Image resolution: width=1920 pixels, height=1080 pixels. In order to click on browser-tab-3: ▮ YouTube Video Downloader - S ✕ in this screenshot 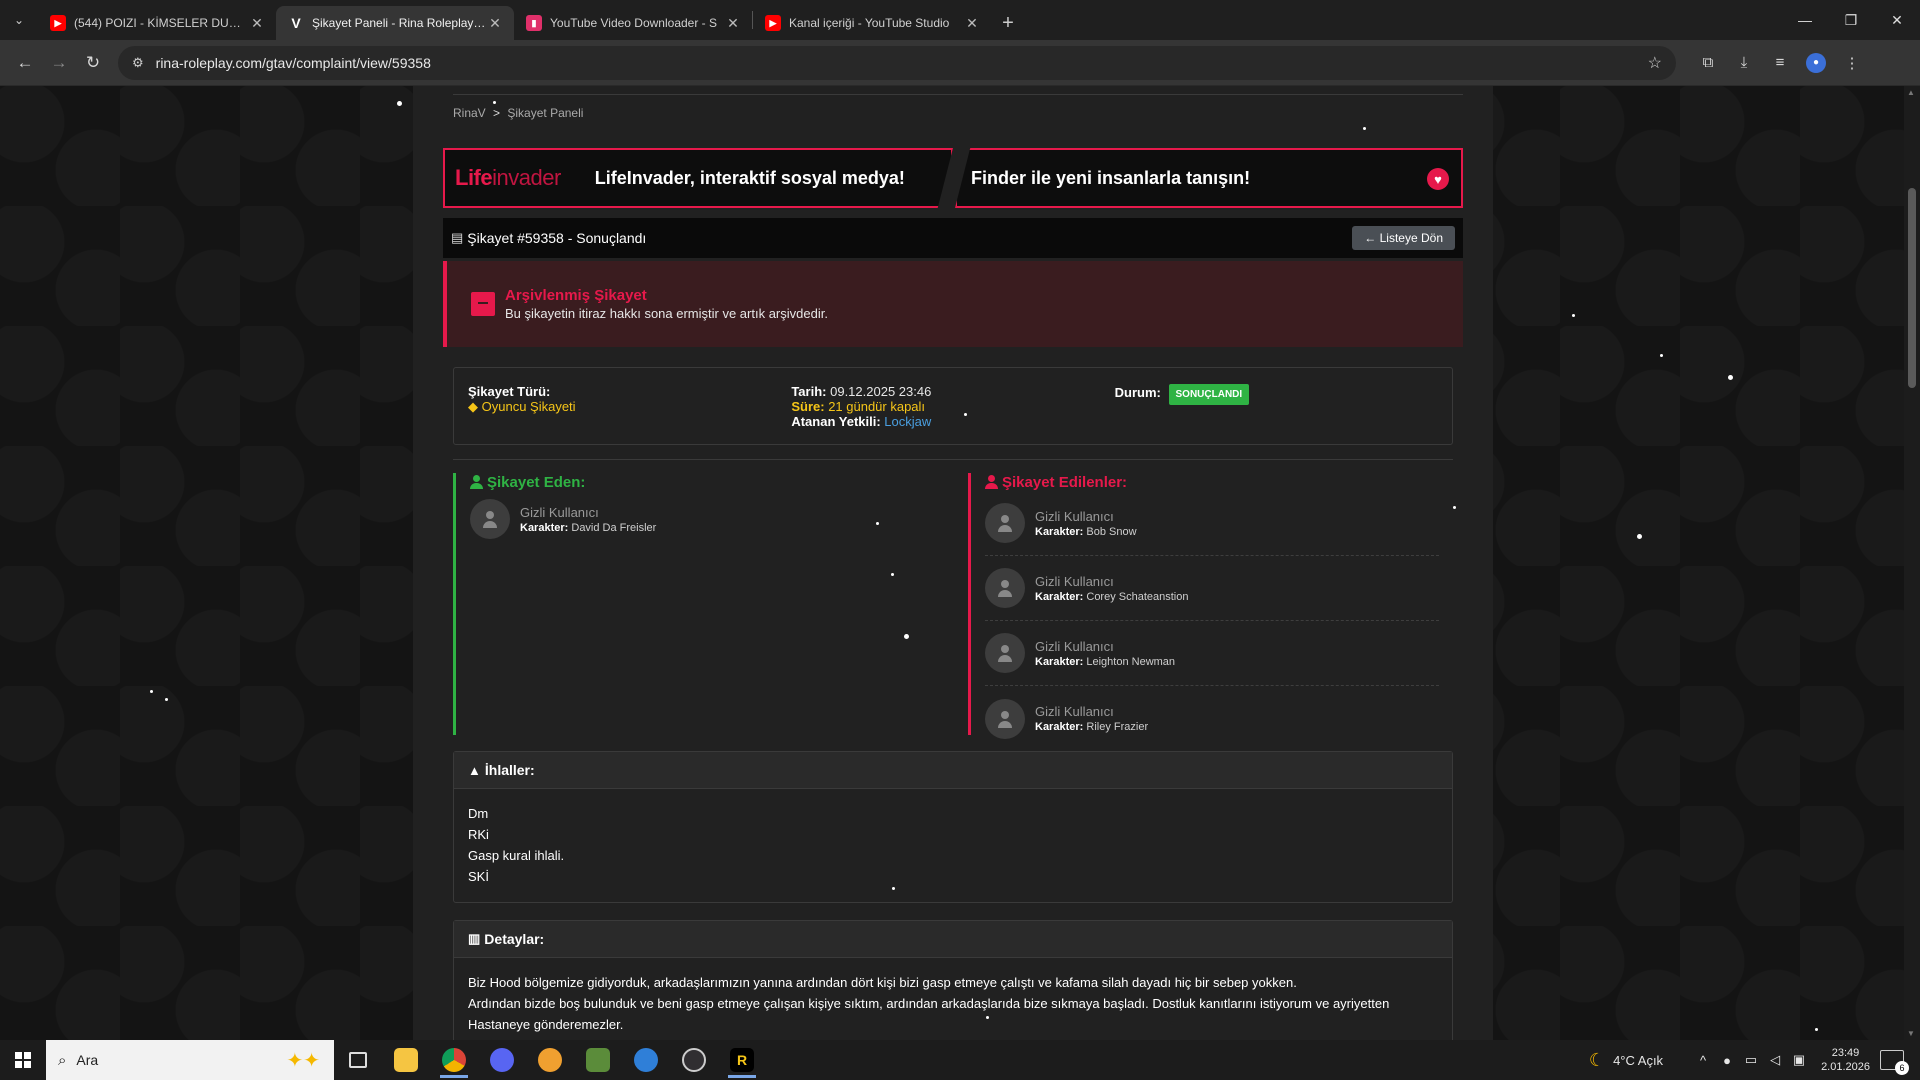, I will do `click(633, 23)`.